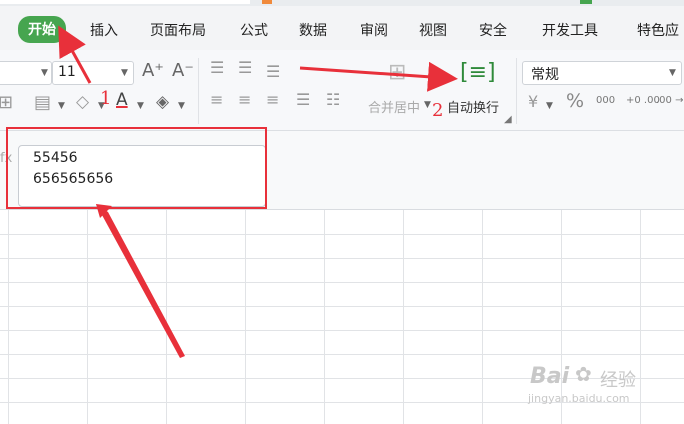 The width and height of the screenshot is (684, 424). What do you see at coordinates (618, 380) in the screenshot?
I see `watermark-brand-2: 经验` at bounding box center [618, 380].